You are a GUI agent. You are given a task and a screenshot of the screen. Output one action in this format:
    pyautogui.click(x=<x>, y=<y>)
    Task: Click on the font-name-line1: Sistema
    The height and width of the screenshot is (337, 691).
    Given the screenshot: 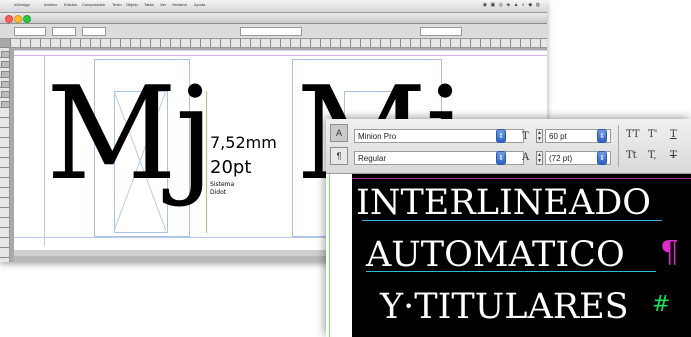 What is the action you would take?
    pyautogui.click(x=222, y=184)
    